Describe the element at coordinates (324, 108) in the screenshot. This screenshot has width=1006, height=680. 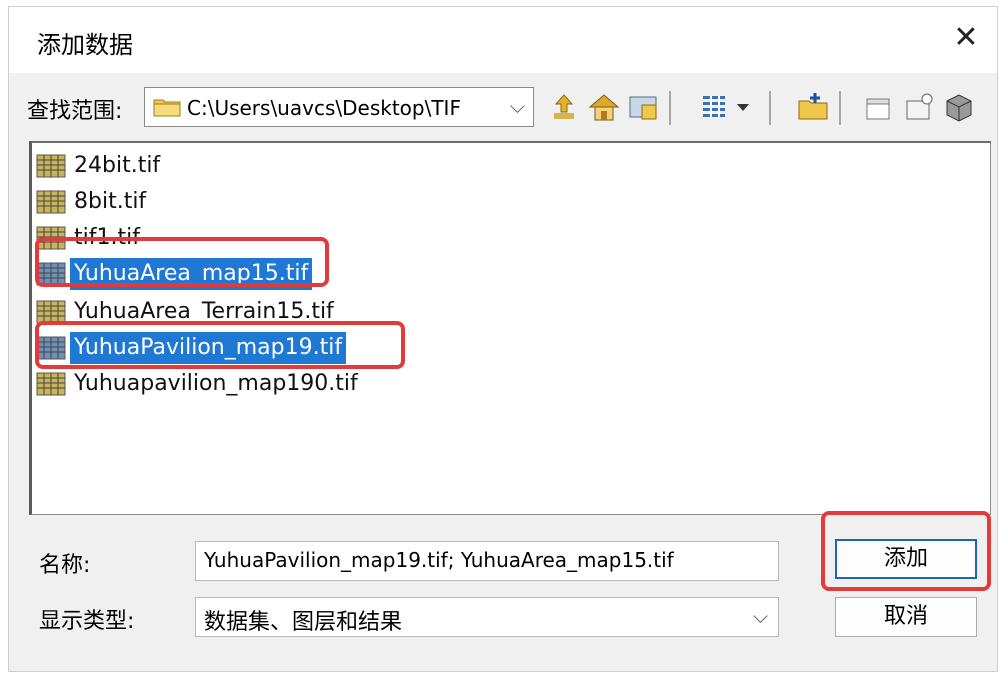
I see `look-in-path: C:\Users\uavcs\Desktop\TIF` at that location.